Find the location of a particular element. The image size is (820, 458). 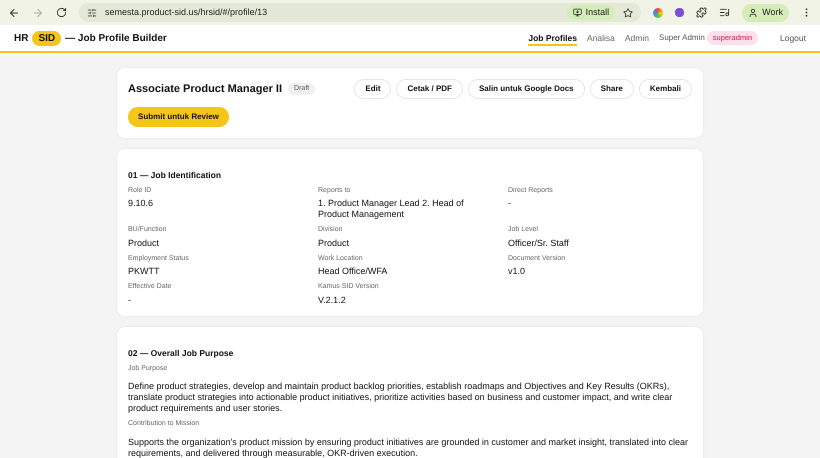

brand-text: HR is located at coordinates (21, 39).